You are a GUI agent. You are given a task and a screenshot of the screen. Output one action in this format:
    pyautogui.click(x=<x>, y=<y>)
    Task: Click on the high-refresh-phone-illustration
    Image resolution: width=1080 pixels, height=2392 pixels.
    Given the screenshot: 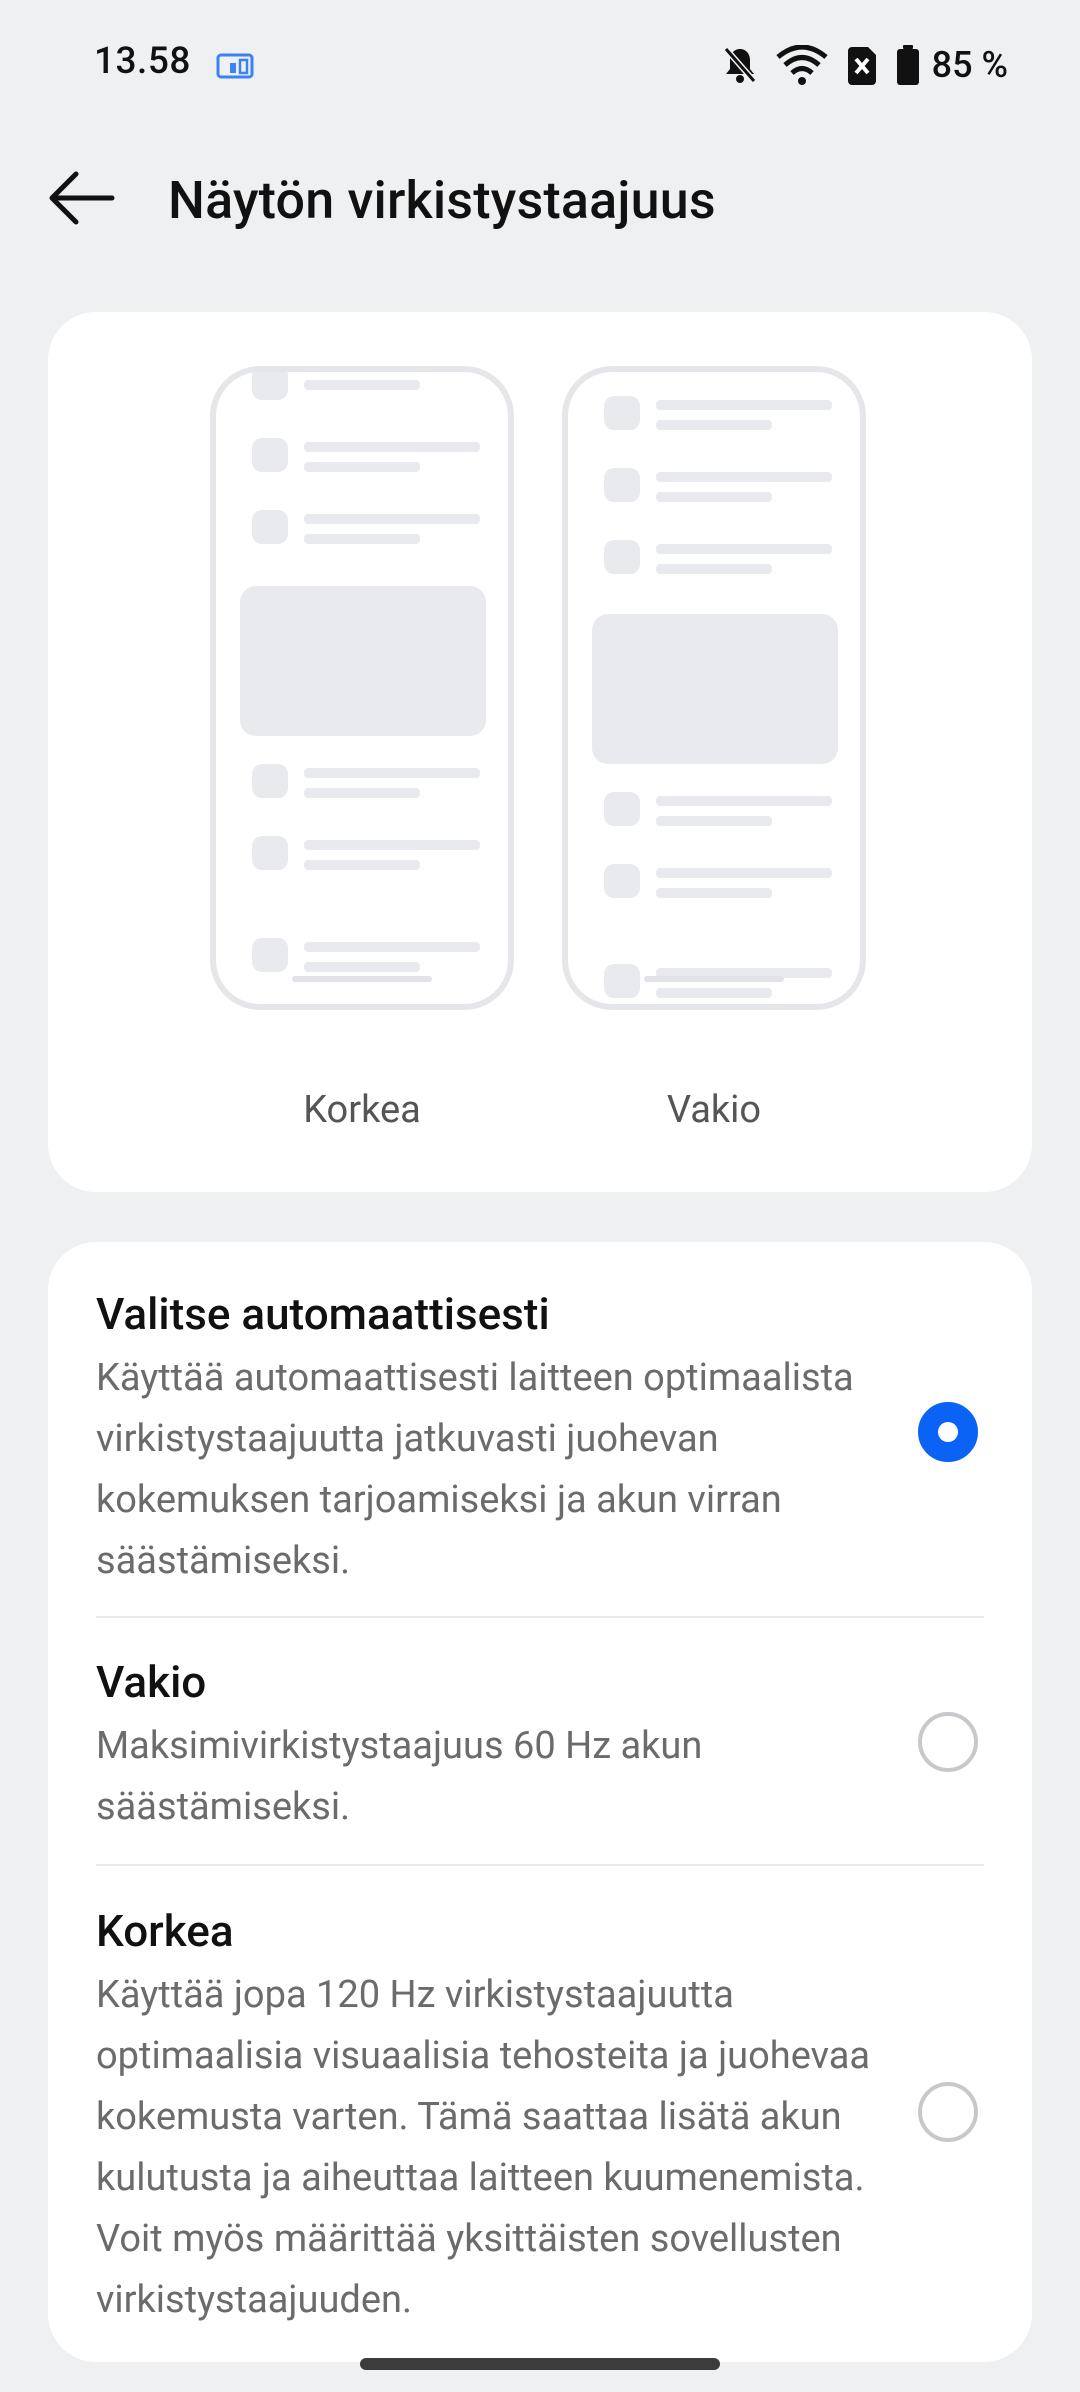 What is the action you would take?
    pyautogui.click(x=362, y=688)
    